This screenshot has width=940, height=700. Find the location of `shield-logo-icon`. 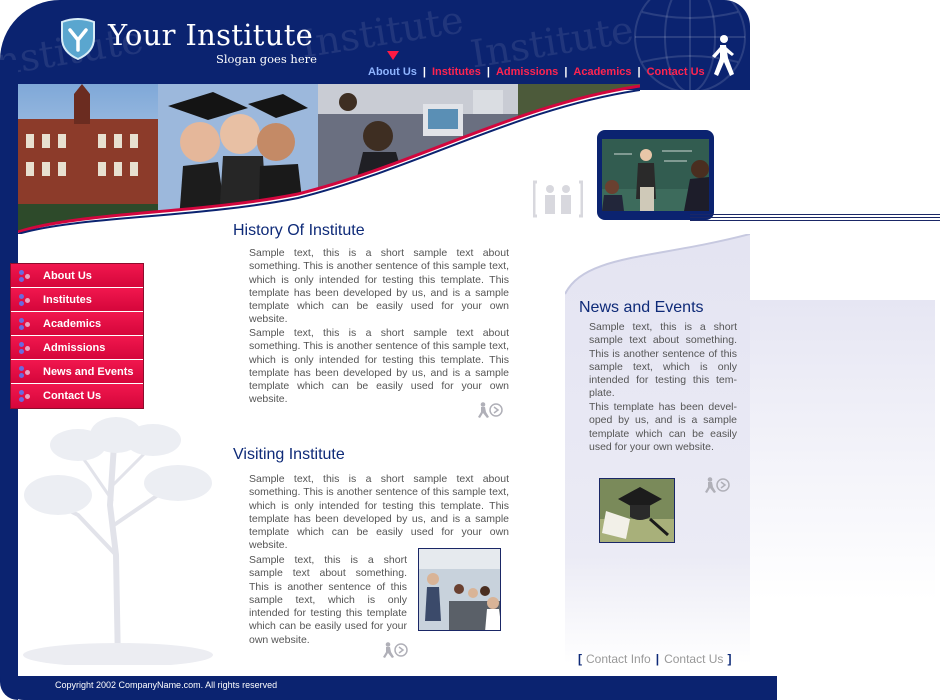

shield-logo-icon is located at coordinates (78, 39).